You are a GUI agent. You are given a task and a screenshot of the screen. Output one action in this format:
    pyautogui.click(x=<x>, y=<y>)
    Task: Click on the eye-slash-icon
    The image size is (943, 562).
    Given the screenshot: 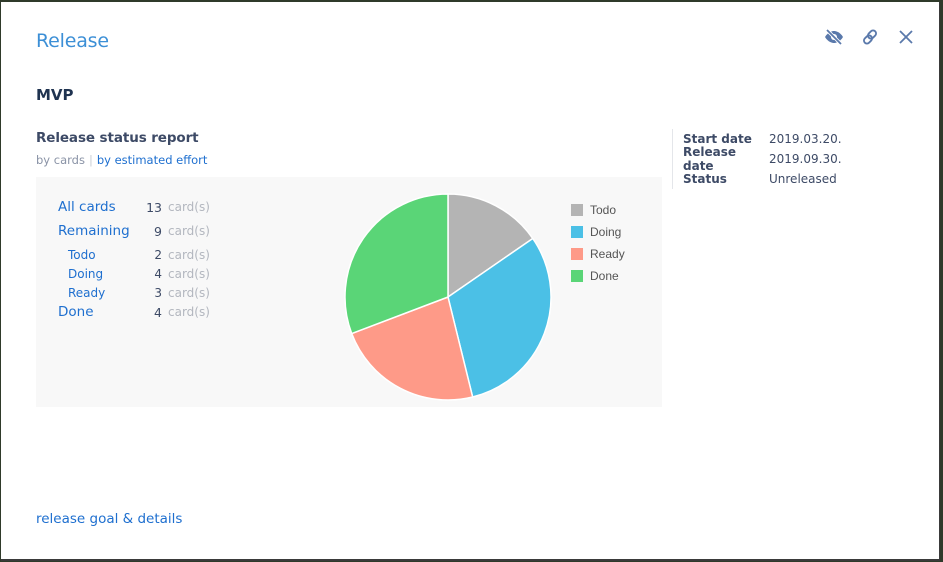 What is the action you would take?
    pyautogui.click(x=834, y=37)
    